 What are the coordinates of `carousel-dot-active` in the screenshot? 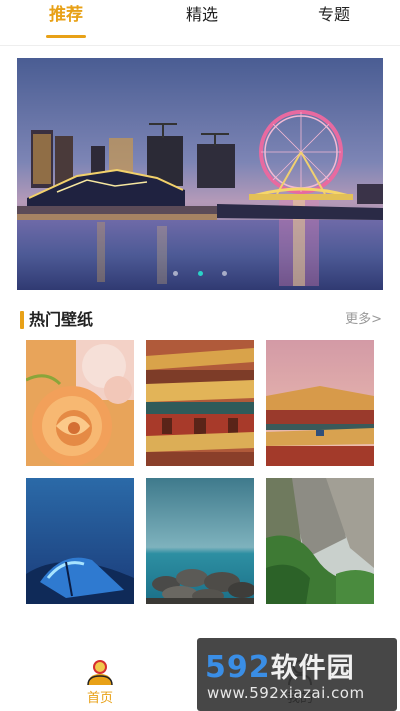 It's located at (200, 273).